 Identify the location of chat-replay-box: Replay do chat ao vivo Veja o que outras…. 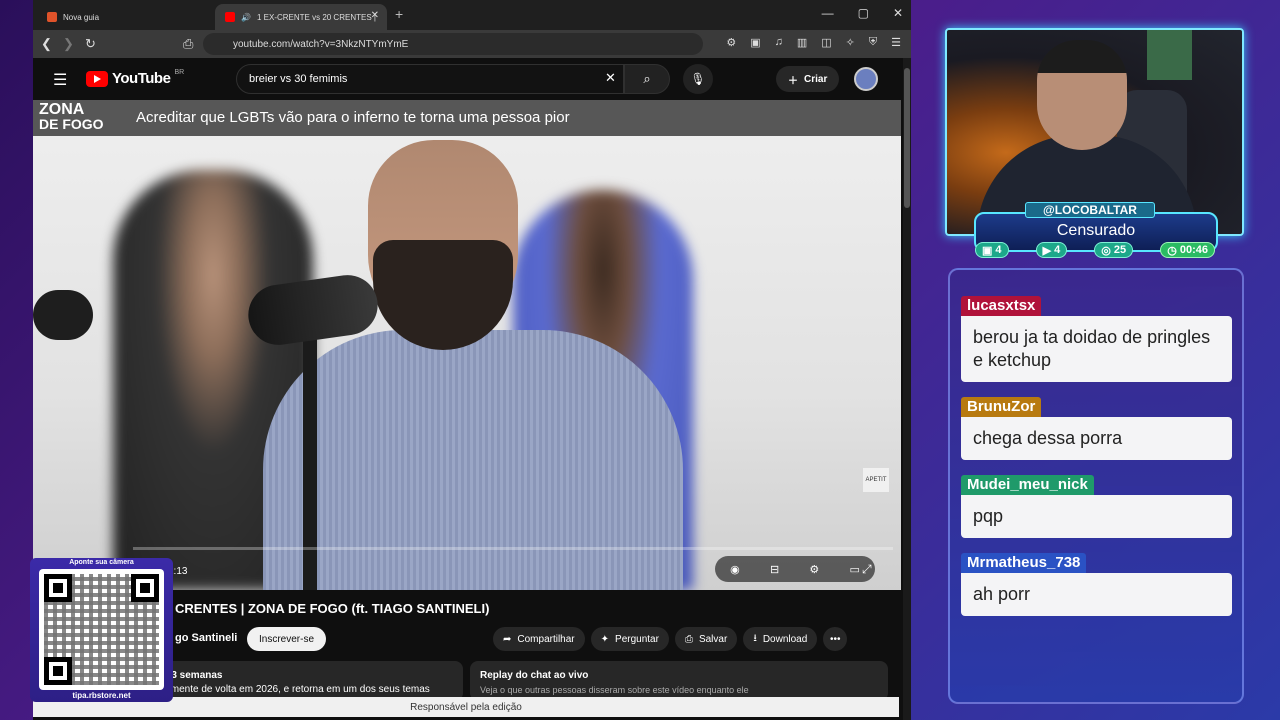
(679, 681).